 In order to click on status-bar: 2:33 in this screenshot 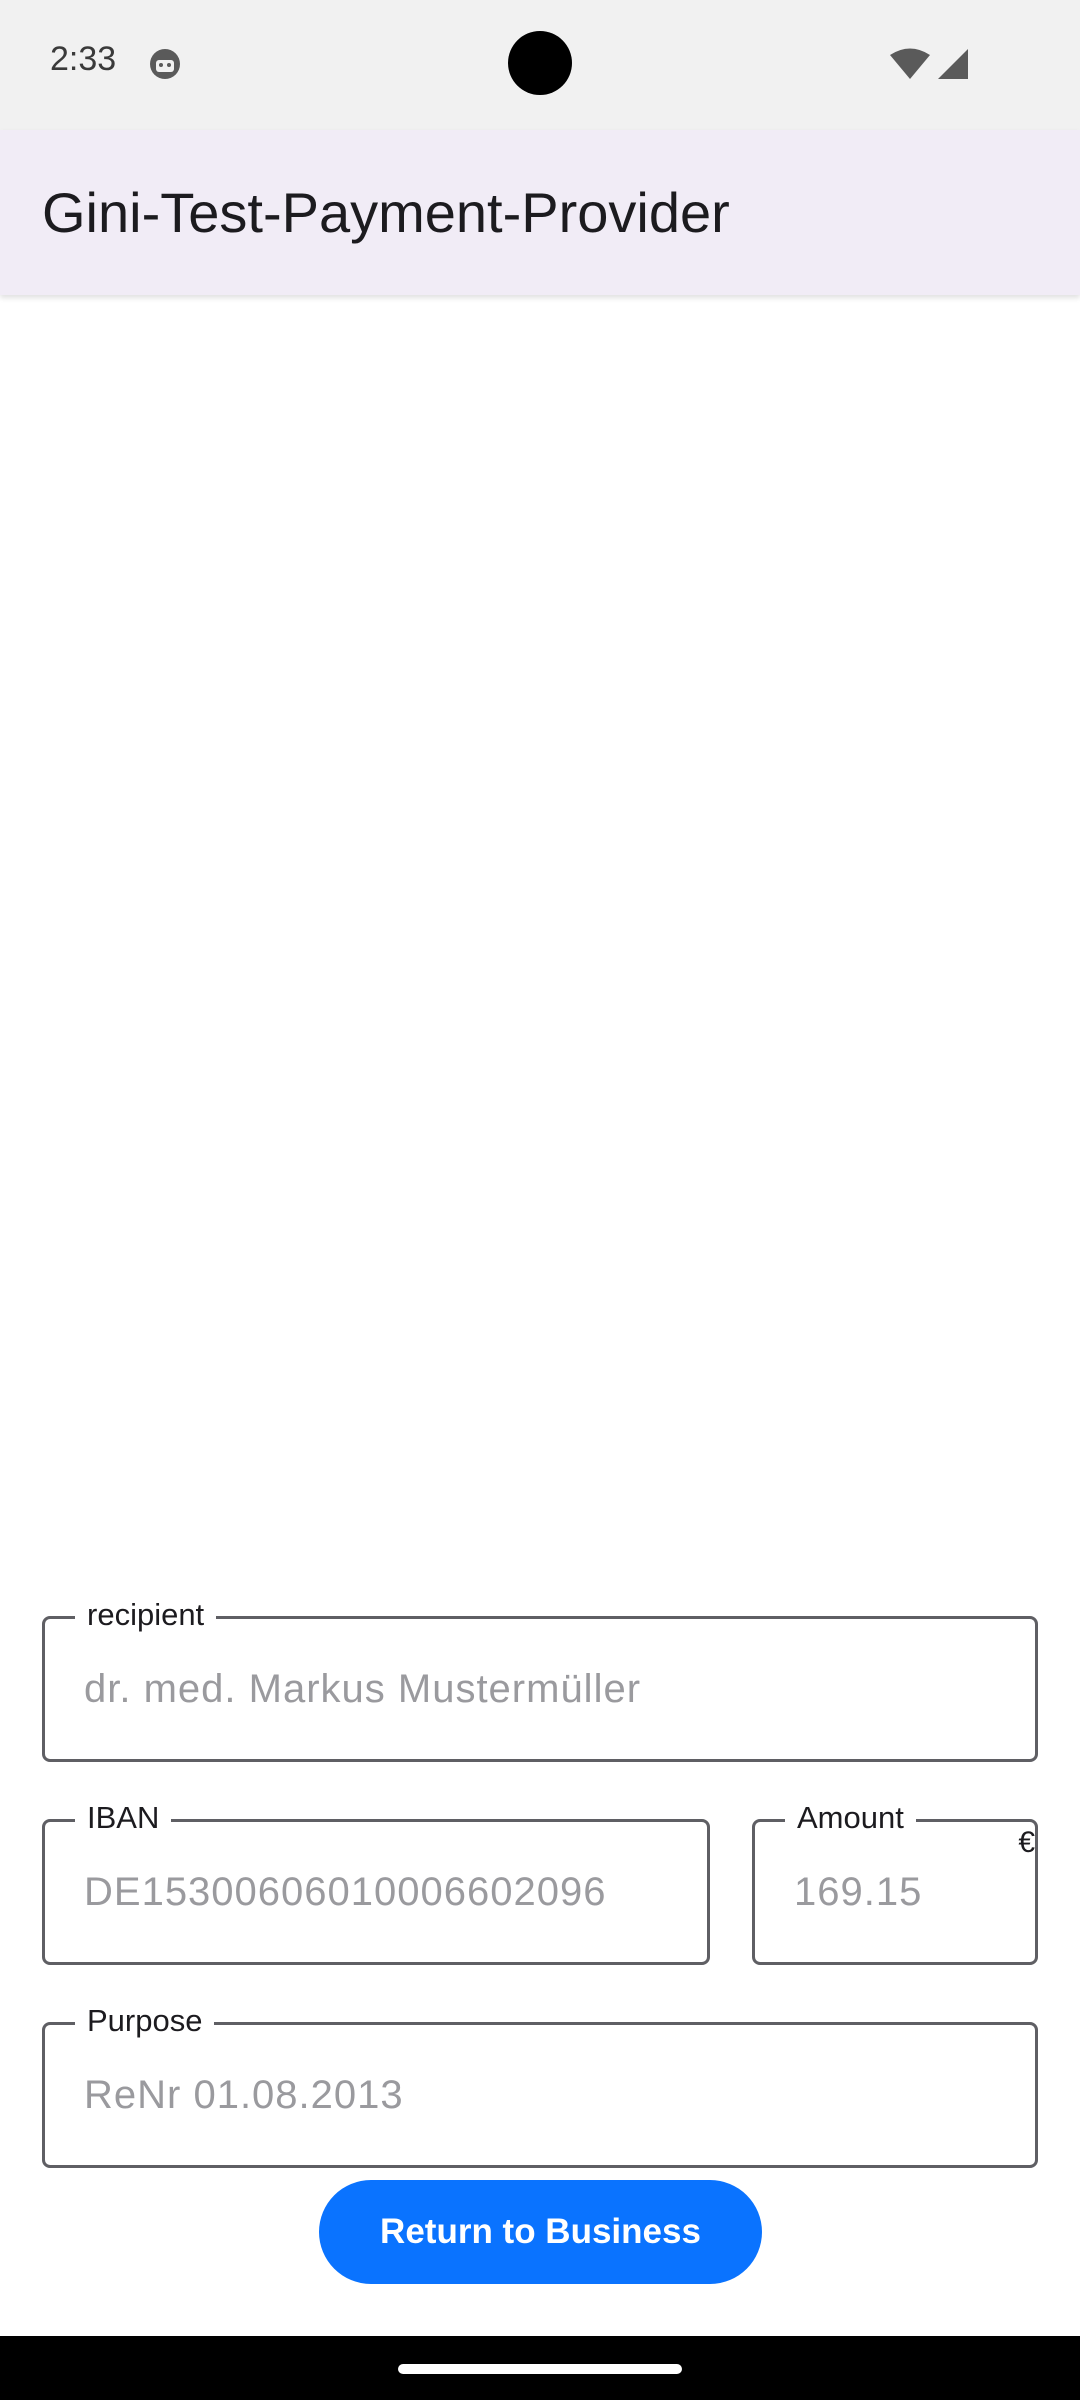, I will do `click(540, 65)`.